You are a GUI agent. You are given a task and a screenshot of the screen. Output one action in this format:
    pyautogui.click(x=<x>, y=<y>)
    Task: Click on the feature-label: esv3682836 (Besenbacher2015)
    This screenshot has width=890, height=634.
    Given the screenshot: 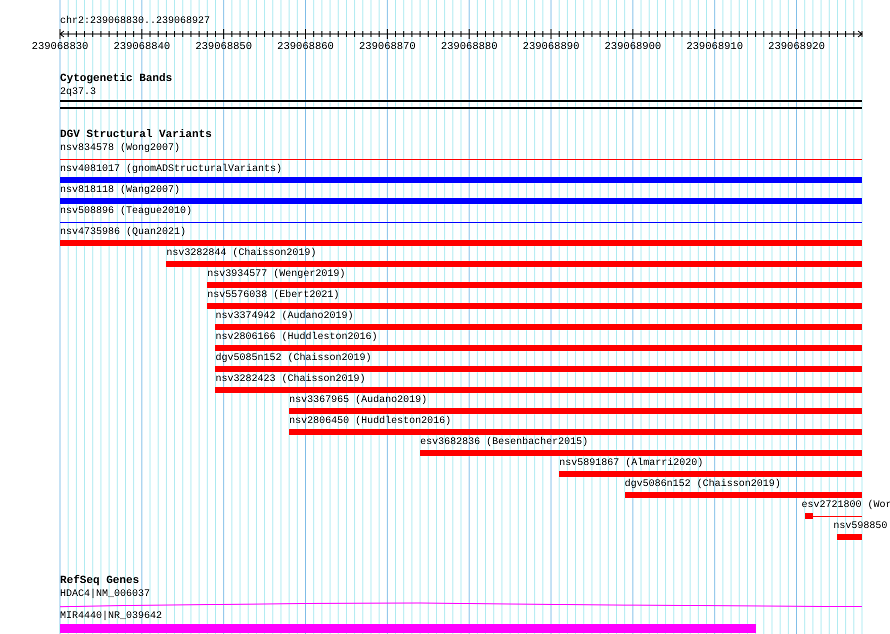 What is the action you would take?
    pyautogui.click(x=504, y=442)
    